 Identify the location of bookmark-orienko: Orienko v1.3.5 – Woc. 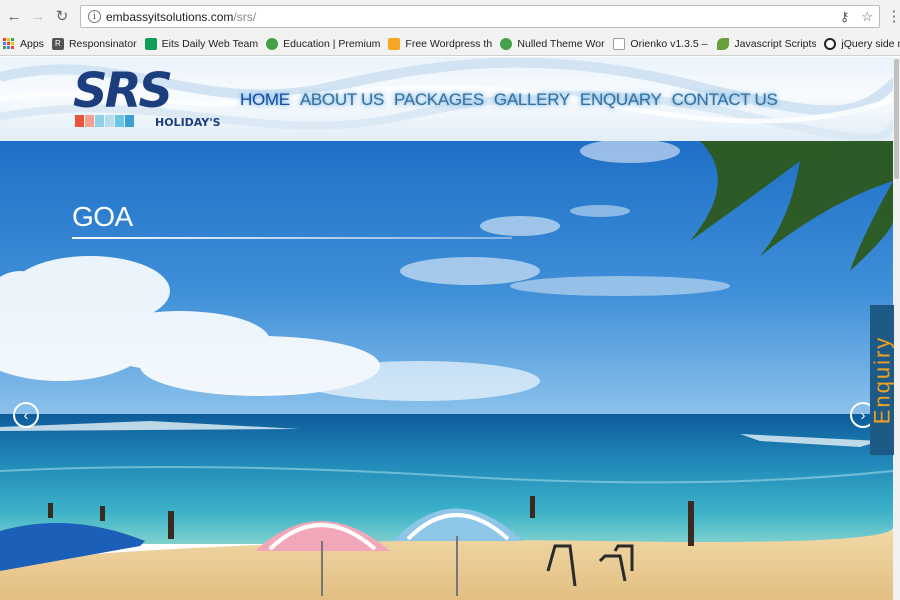
(661, 43).